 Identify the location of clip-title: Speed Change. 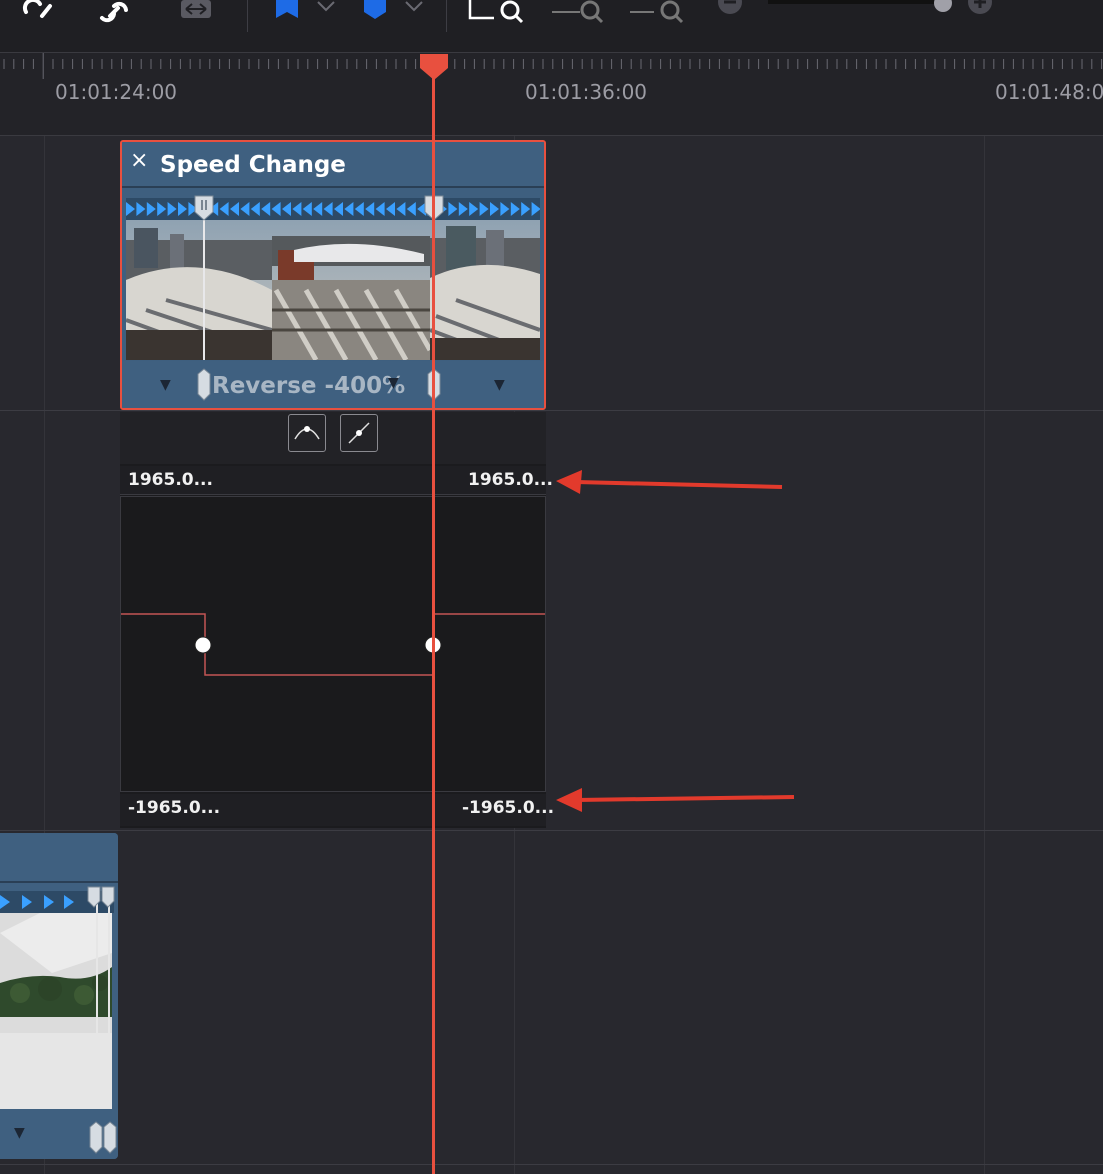
(253, 165).